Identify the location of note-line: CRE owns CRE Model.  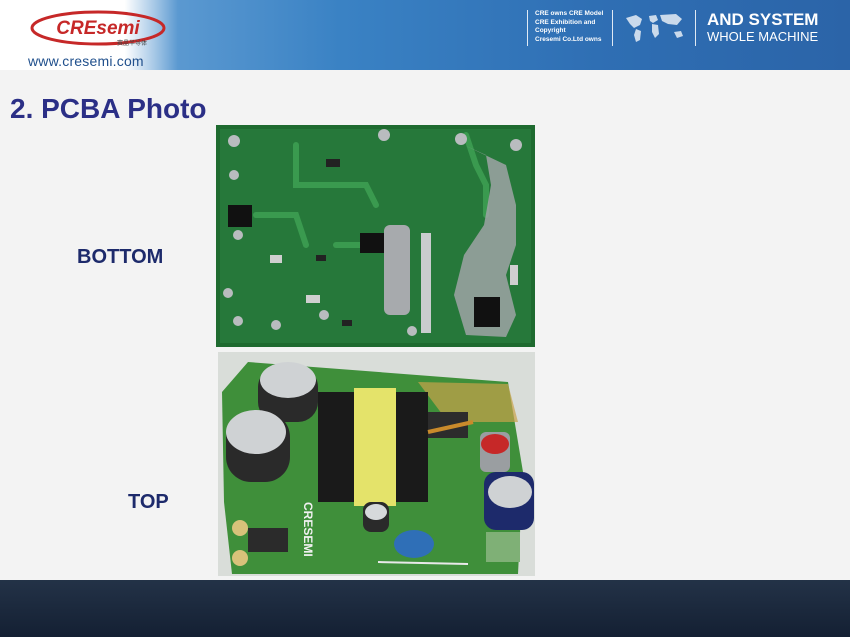
(569, 13).